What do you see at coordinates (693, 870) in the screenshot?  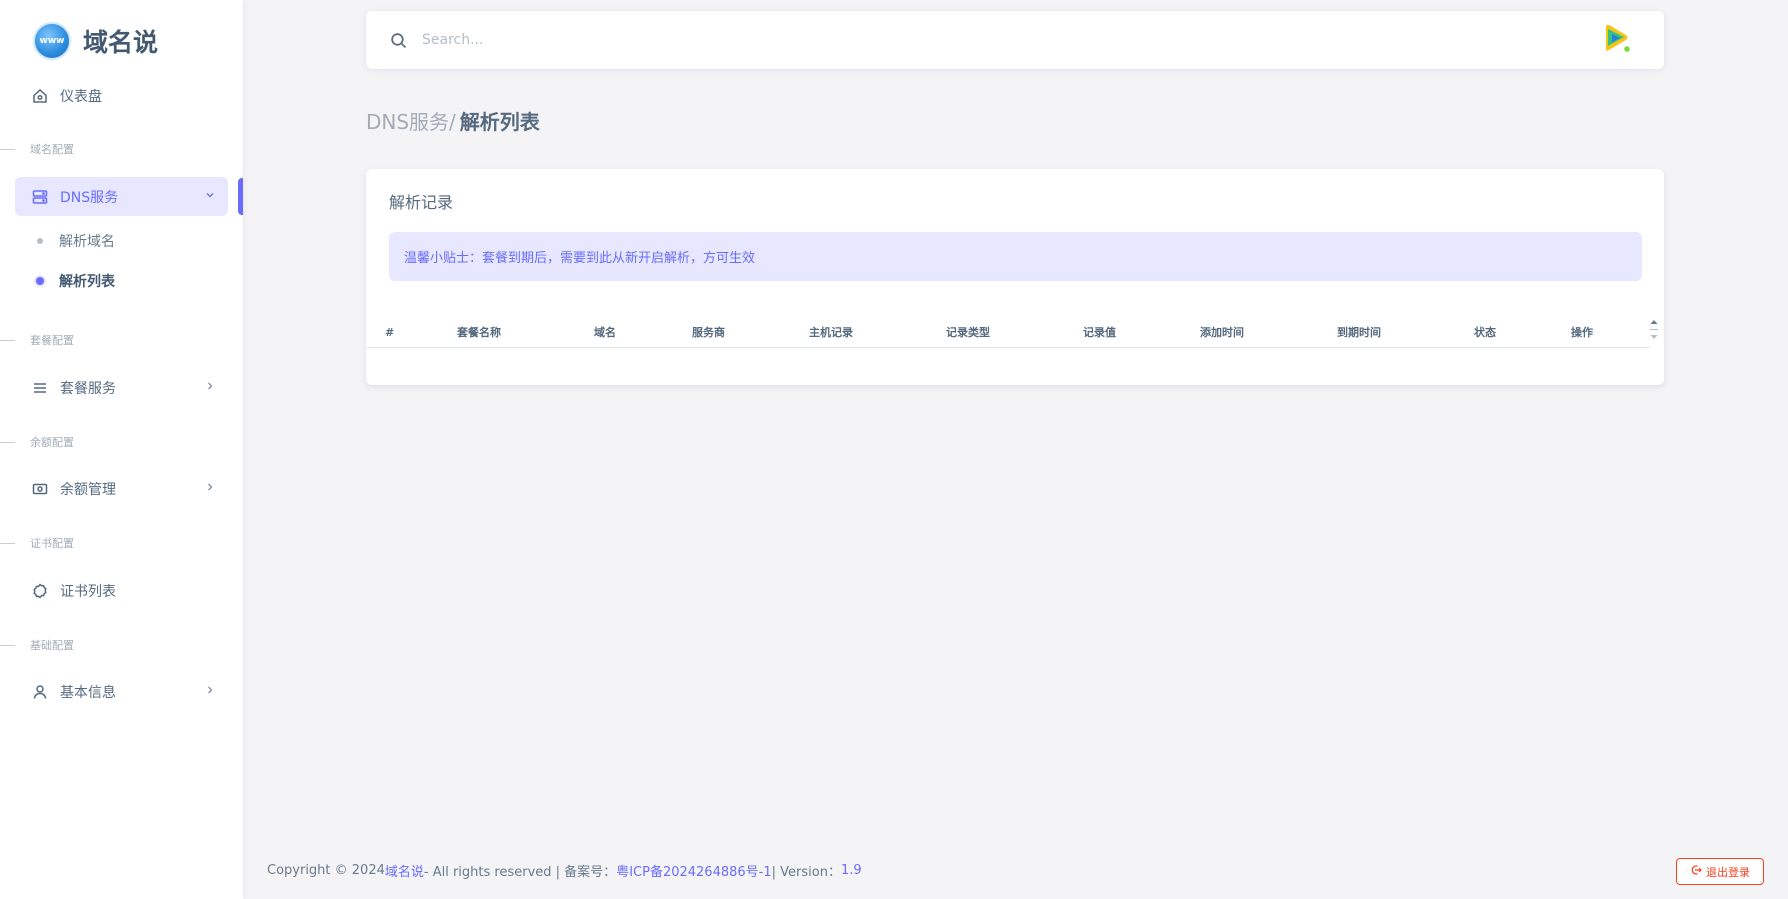 I see `icp-link: 粤ICP备2024264886号-1` at bounding box center [693, 870].